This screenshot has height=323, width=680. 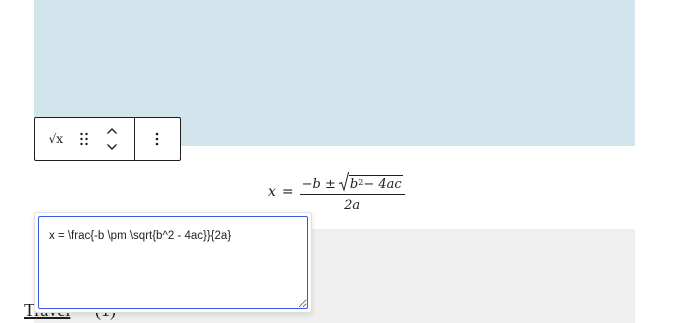 I want to click on formula-lhs: x, so click(x=272, y=192).